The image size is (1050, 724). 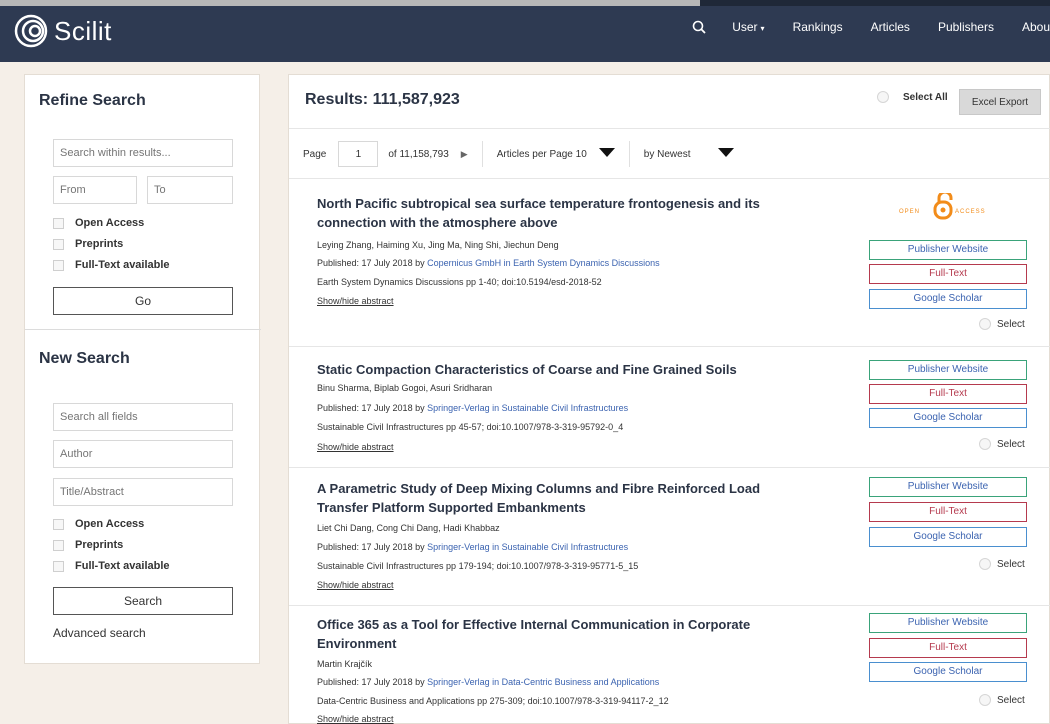 What do you see at coordinates (122, 566) in the screenshot?
I see `filter-label: Full-Text available` at bounding box center [122, 566].